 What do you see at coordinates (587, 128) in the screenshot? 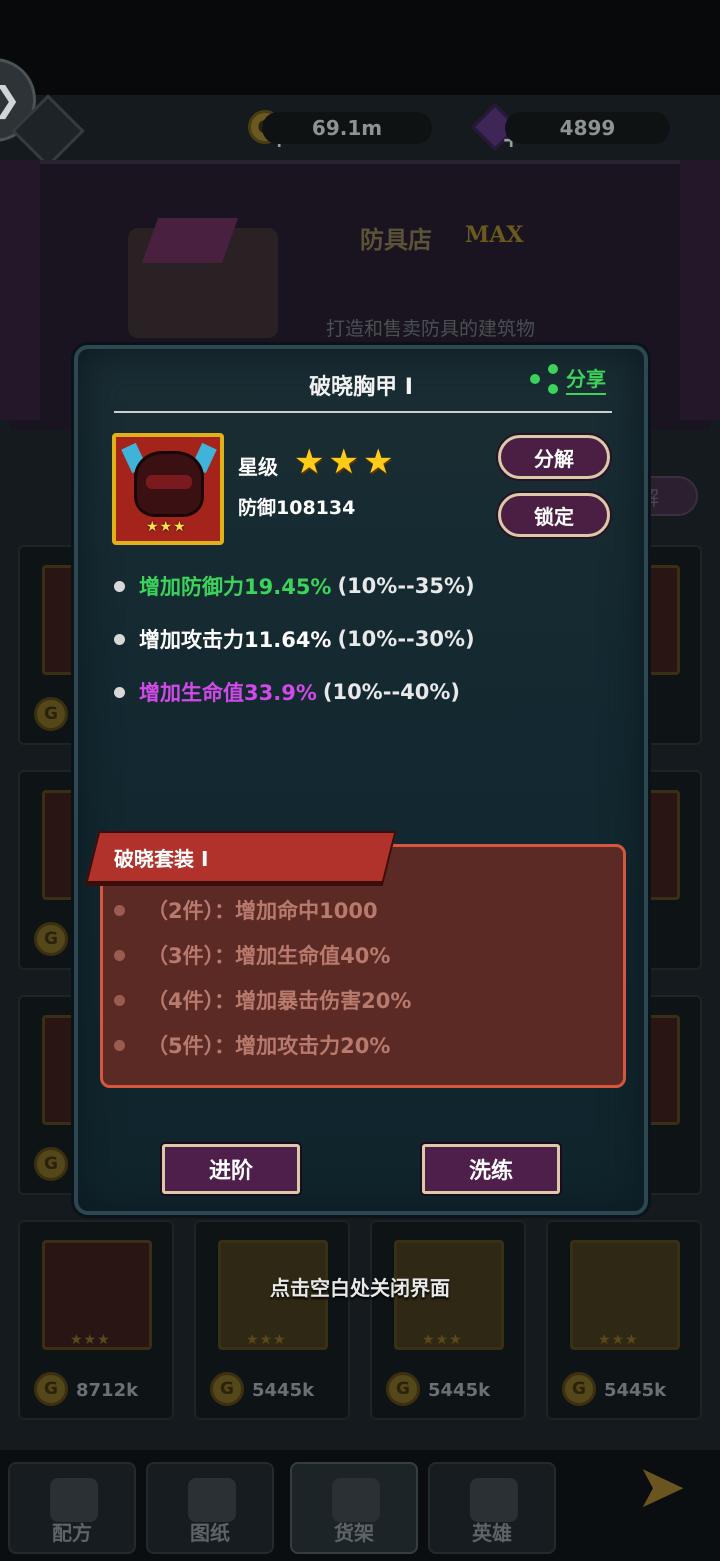
I see `gem-counter: 4899` at bounding box center [587, 128].